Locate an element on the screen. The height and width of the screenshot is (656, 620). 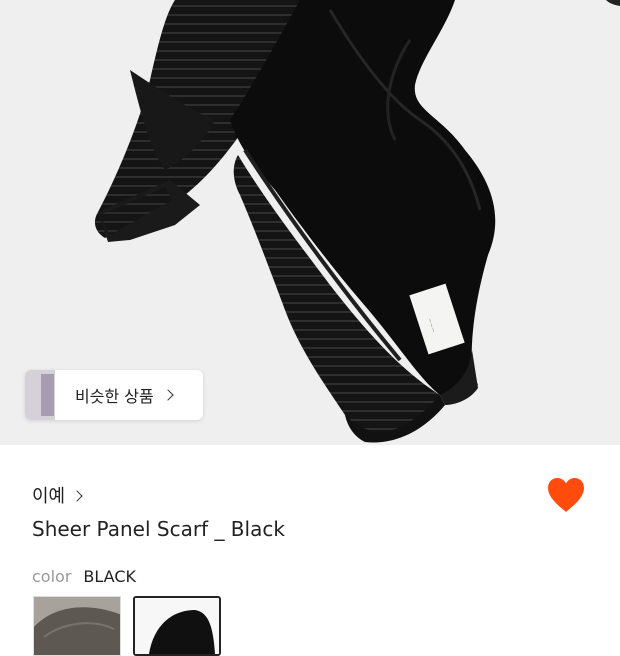
brand-name: 이예 is located at coordinates (49, 496).